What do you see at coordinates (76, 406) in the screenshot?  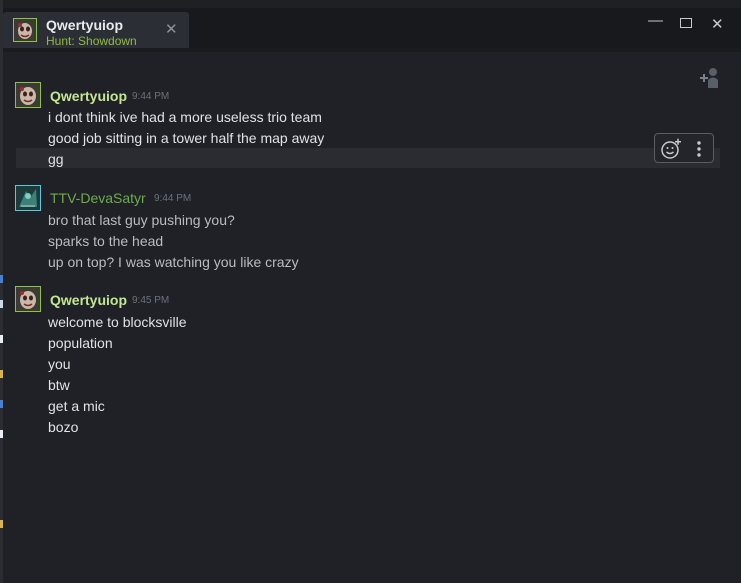 I see `message-line: get a mic` at bounding box center [76, 406].